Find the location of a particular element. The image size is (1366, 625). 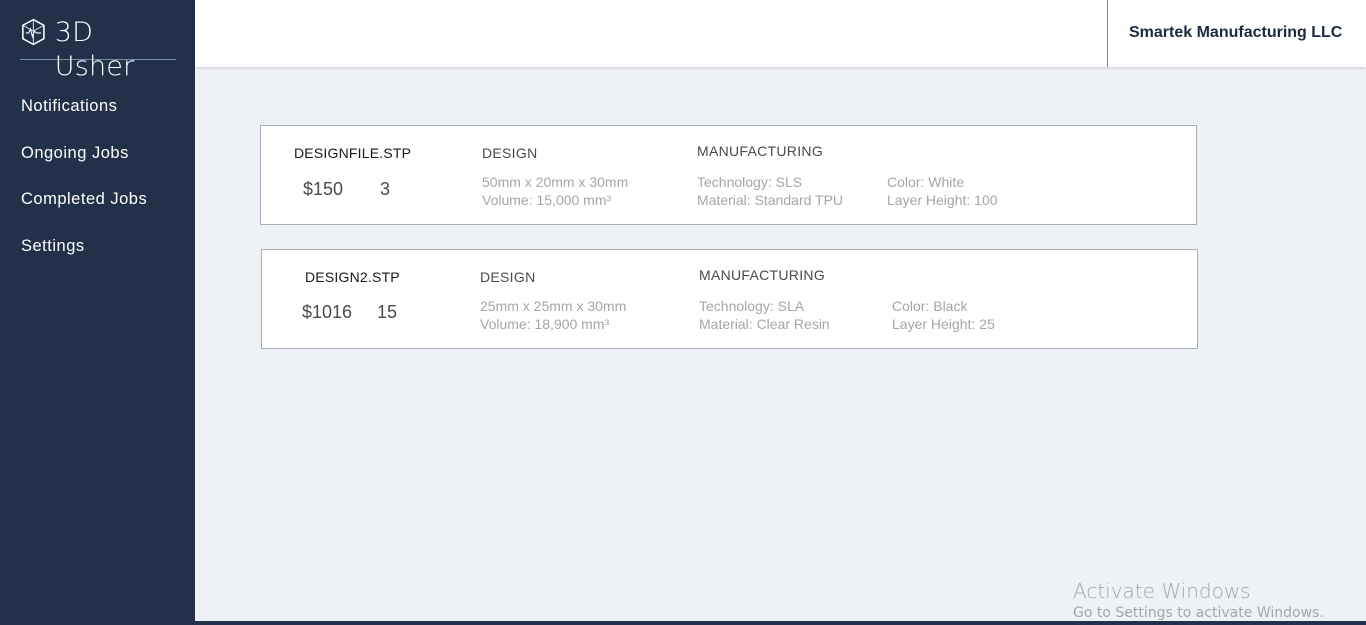

manufacturing-material: Material: Clear Resin is located at coordinates (764, 324).